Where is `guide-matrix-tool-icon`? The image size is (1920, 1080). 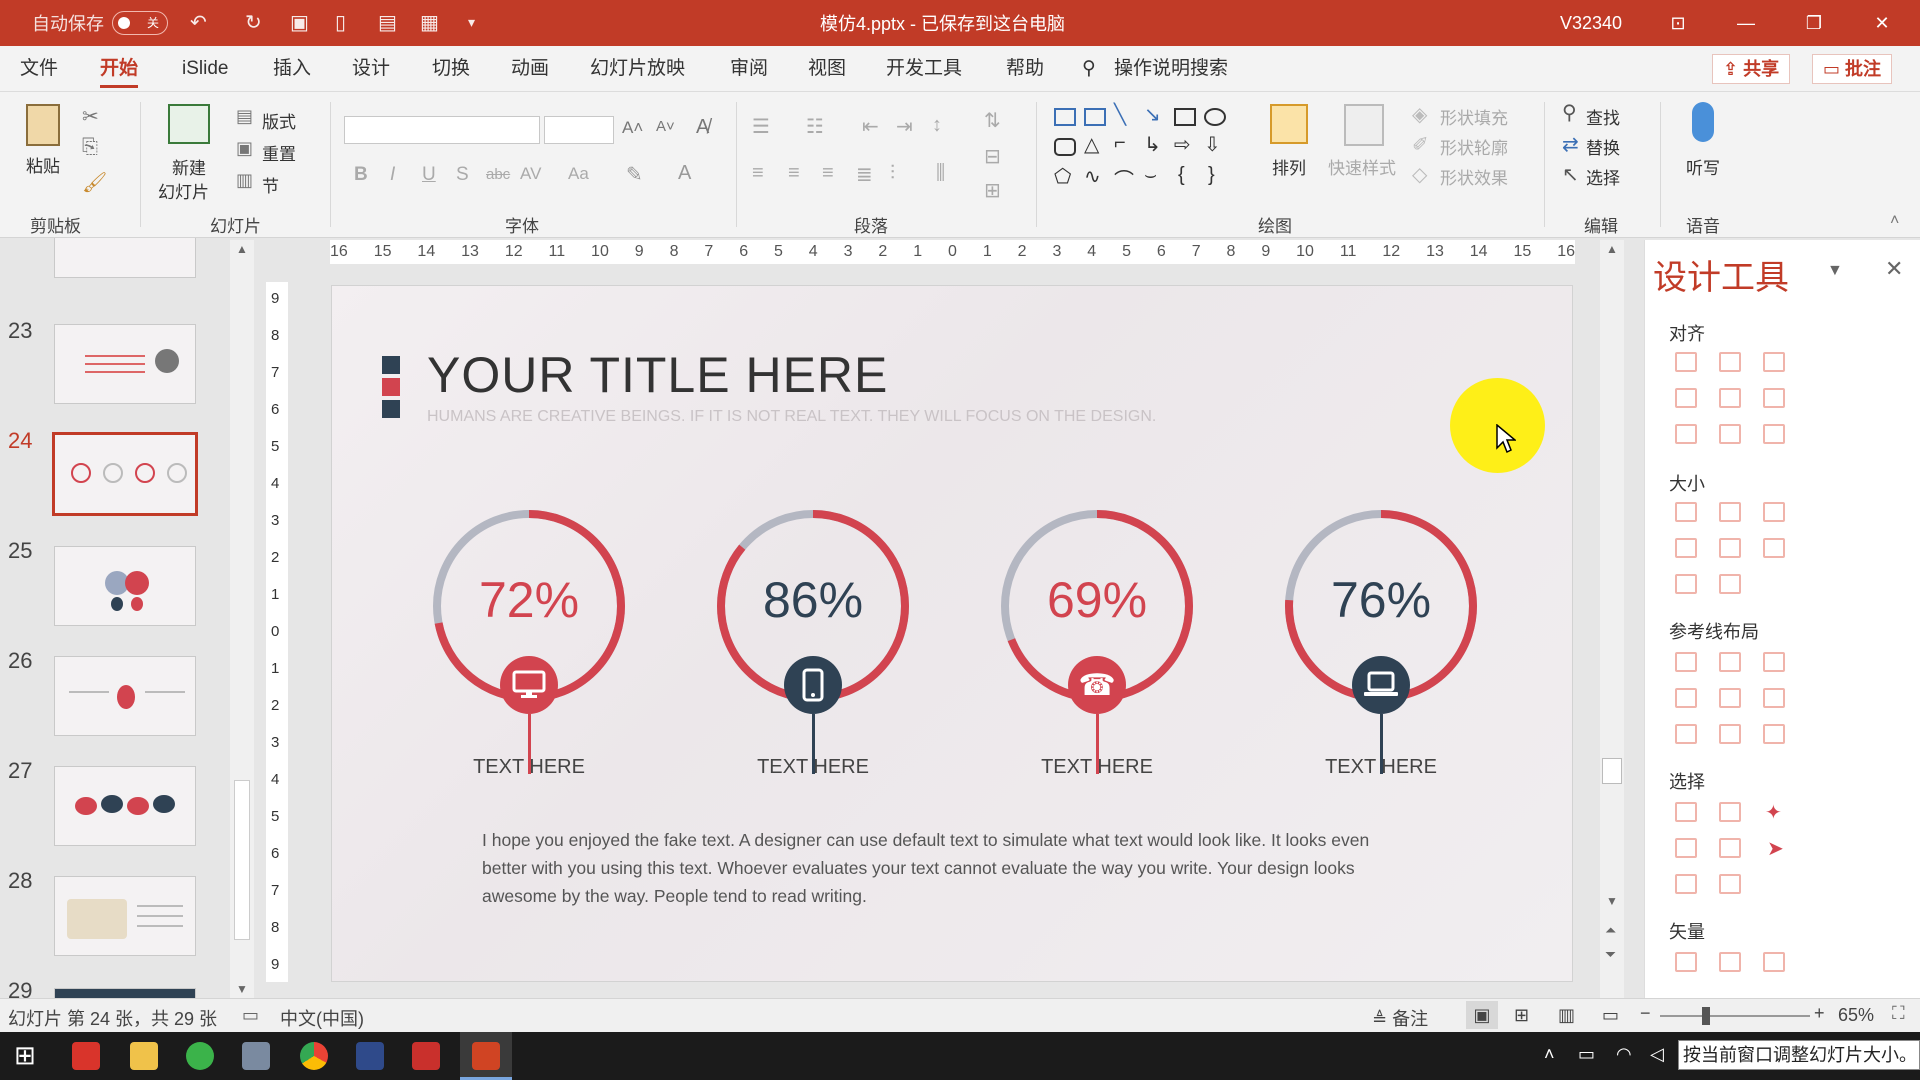 guide-matrix-tool-icon is located at coordinates (1774, 734).